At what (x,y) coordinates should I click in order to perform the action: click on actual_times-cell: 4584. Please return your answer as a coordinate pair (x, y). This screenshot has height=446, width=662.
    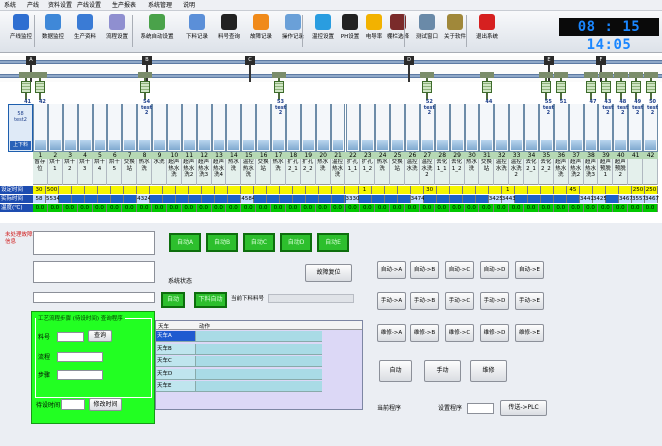
    Looking at the image, I should click on (248, 199).